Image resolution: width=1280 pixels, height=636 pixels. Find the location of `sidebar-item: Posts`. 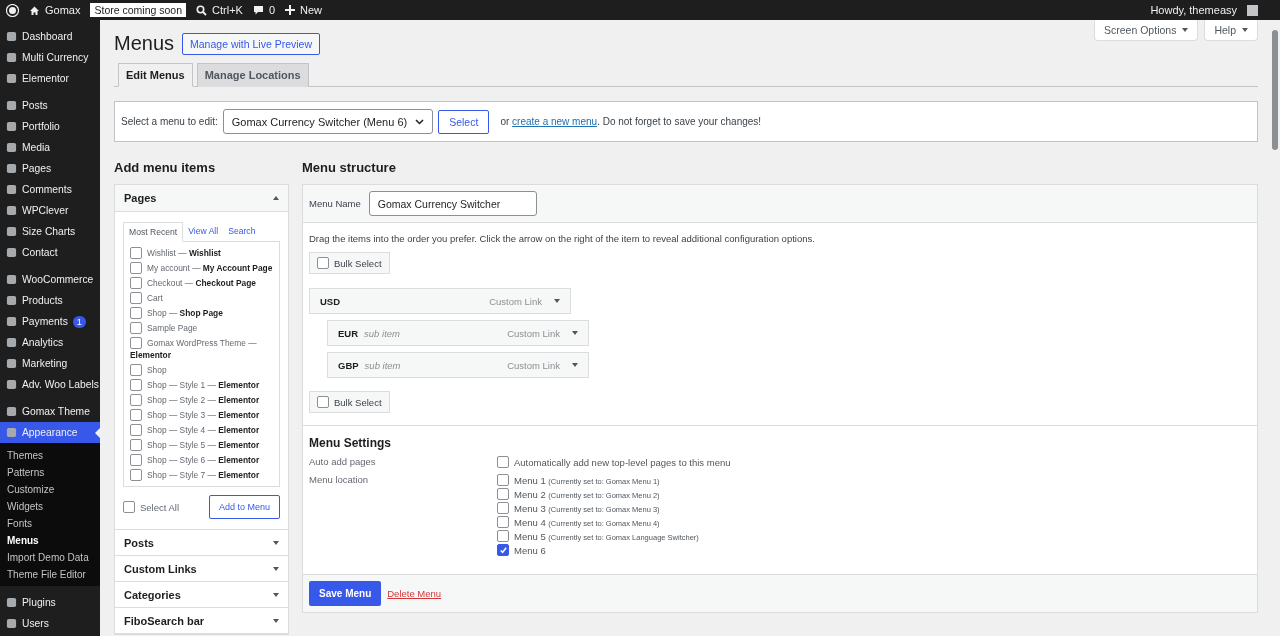

sidebar-item: Posts is located at coordinates (50, 105).